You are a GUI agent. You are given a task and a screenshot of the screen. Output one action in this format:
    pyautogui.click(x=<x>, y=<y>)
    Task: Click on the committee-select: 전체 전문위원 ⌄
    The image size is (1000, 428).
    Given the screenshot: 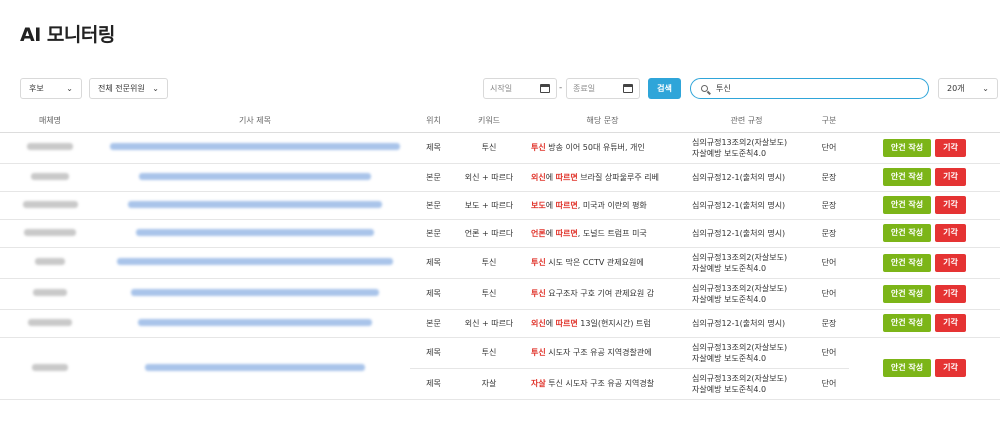 What is the action you would take?
    pyautogui.click(x=128, y=88)
    